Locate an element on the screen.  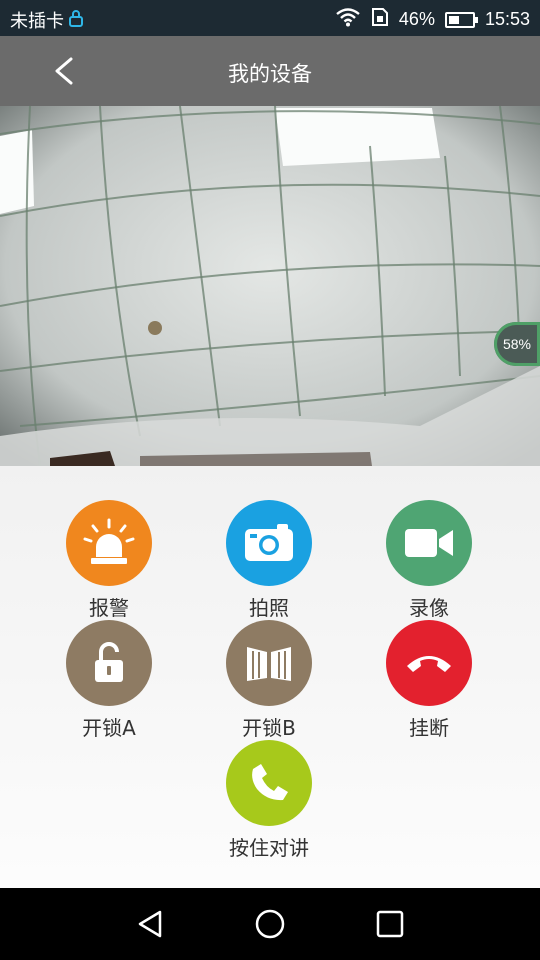
alarm-label: 报警 is located at coordinates (109, 608).